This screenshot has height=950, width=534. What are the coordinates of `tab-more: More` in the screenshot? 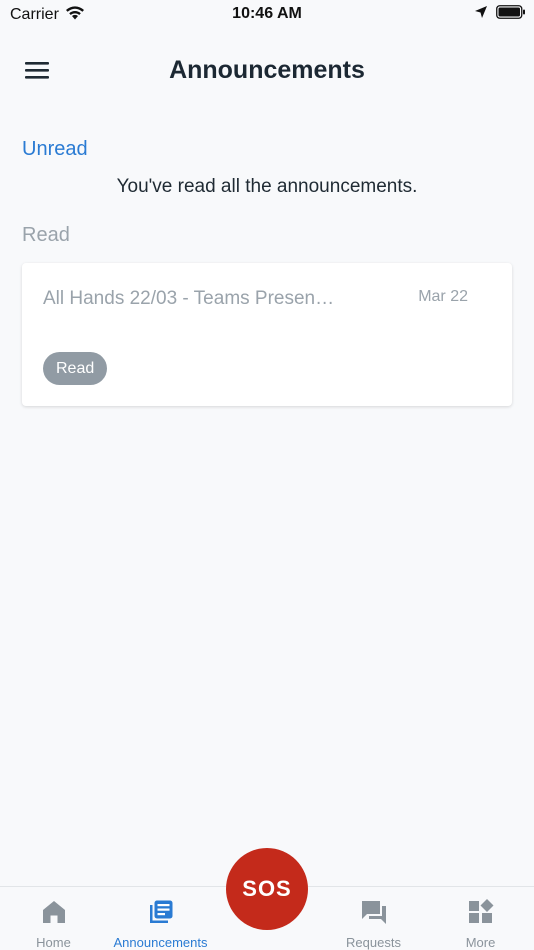 It's located at (480, 918).